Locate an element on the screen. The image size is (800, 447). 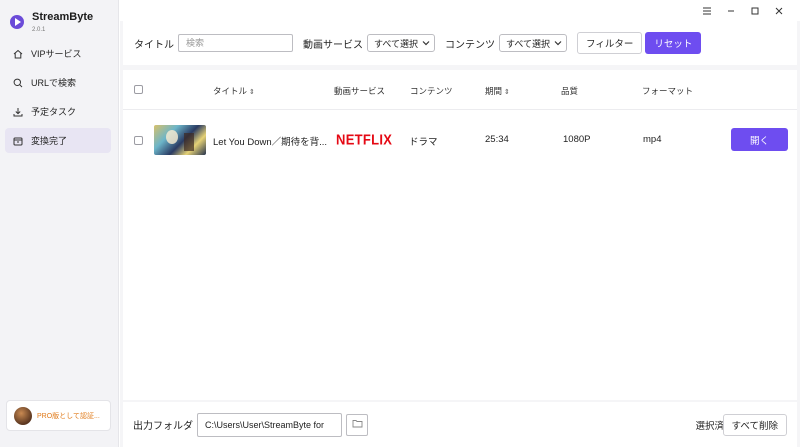
select-all-checkbox is located at coordinates (138, 89).